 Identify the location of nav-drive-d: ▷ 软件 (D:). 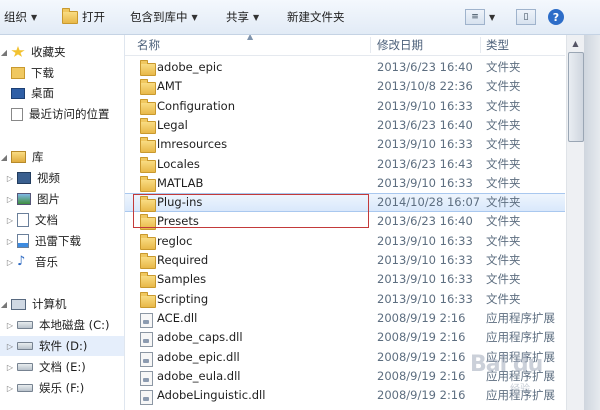
(62, 346).